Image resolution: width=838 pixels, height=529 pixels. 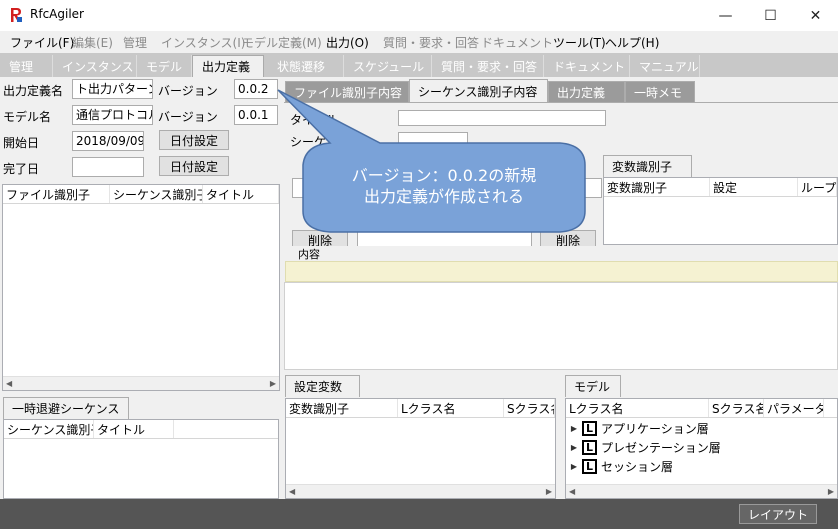 What do you see at coordinates (26, 66) in the screenshot?
I see `tab-admin: 管理` at bounding box center [26, 66].